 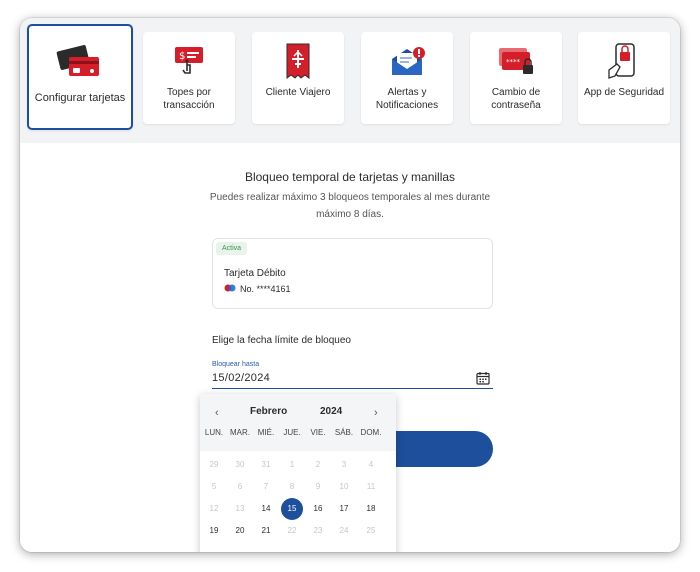 I want to click on calendar-day: 22, so click(x=292, y=530).